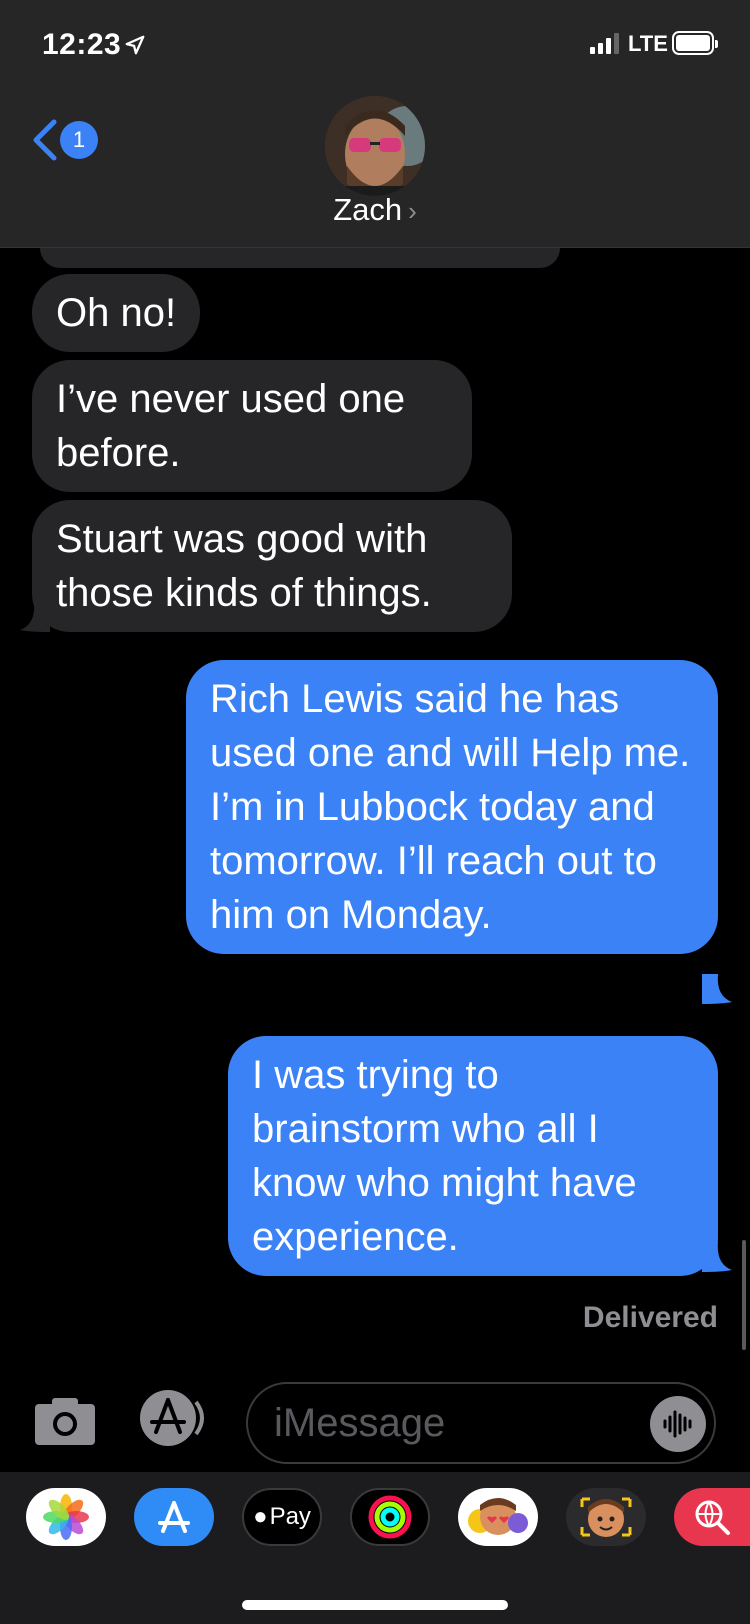 The width and height of the screenshot is (750, 1624). Describe the element at coordinates (35, 617) in the screenshot. I see `received-bubble-tail` at that location.